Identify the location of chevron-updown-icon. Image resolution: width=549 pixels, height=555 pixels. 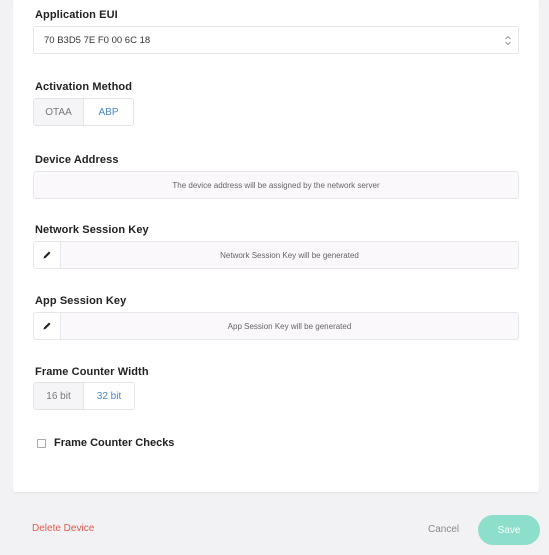
(508, 40).